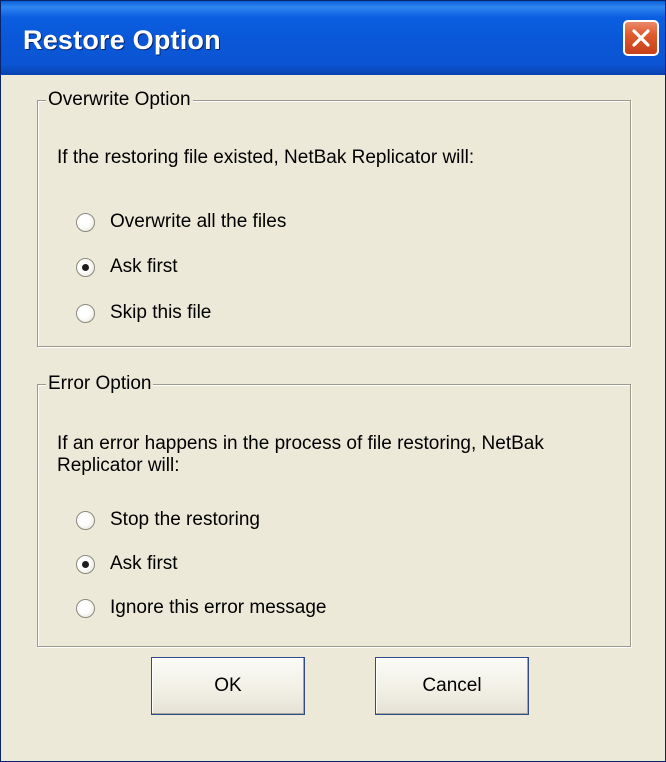 The height and width of the screenshot is (762, 666). I want to click on radio-stop-restoring: Stop the restoring, so click(168, 520).